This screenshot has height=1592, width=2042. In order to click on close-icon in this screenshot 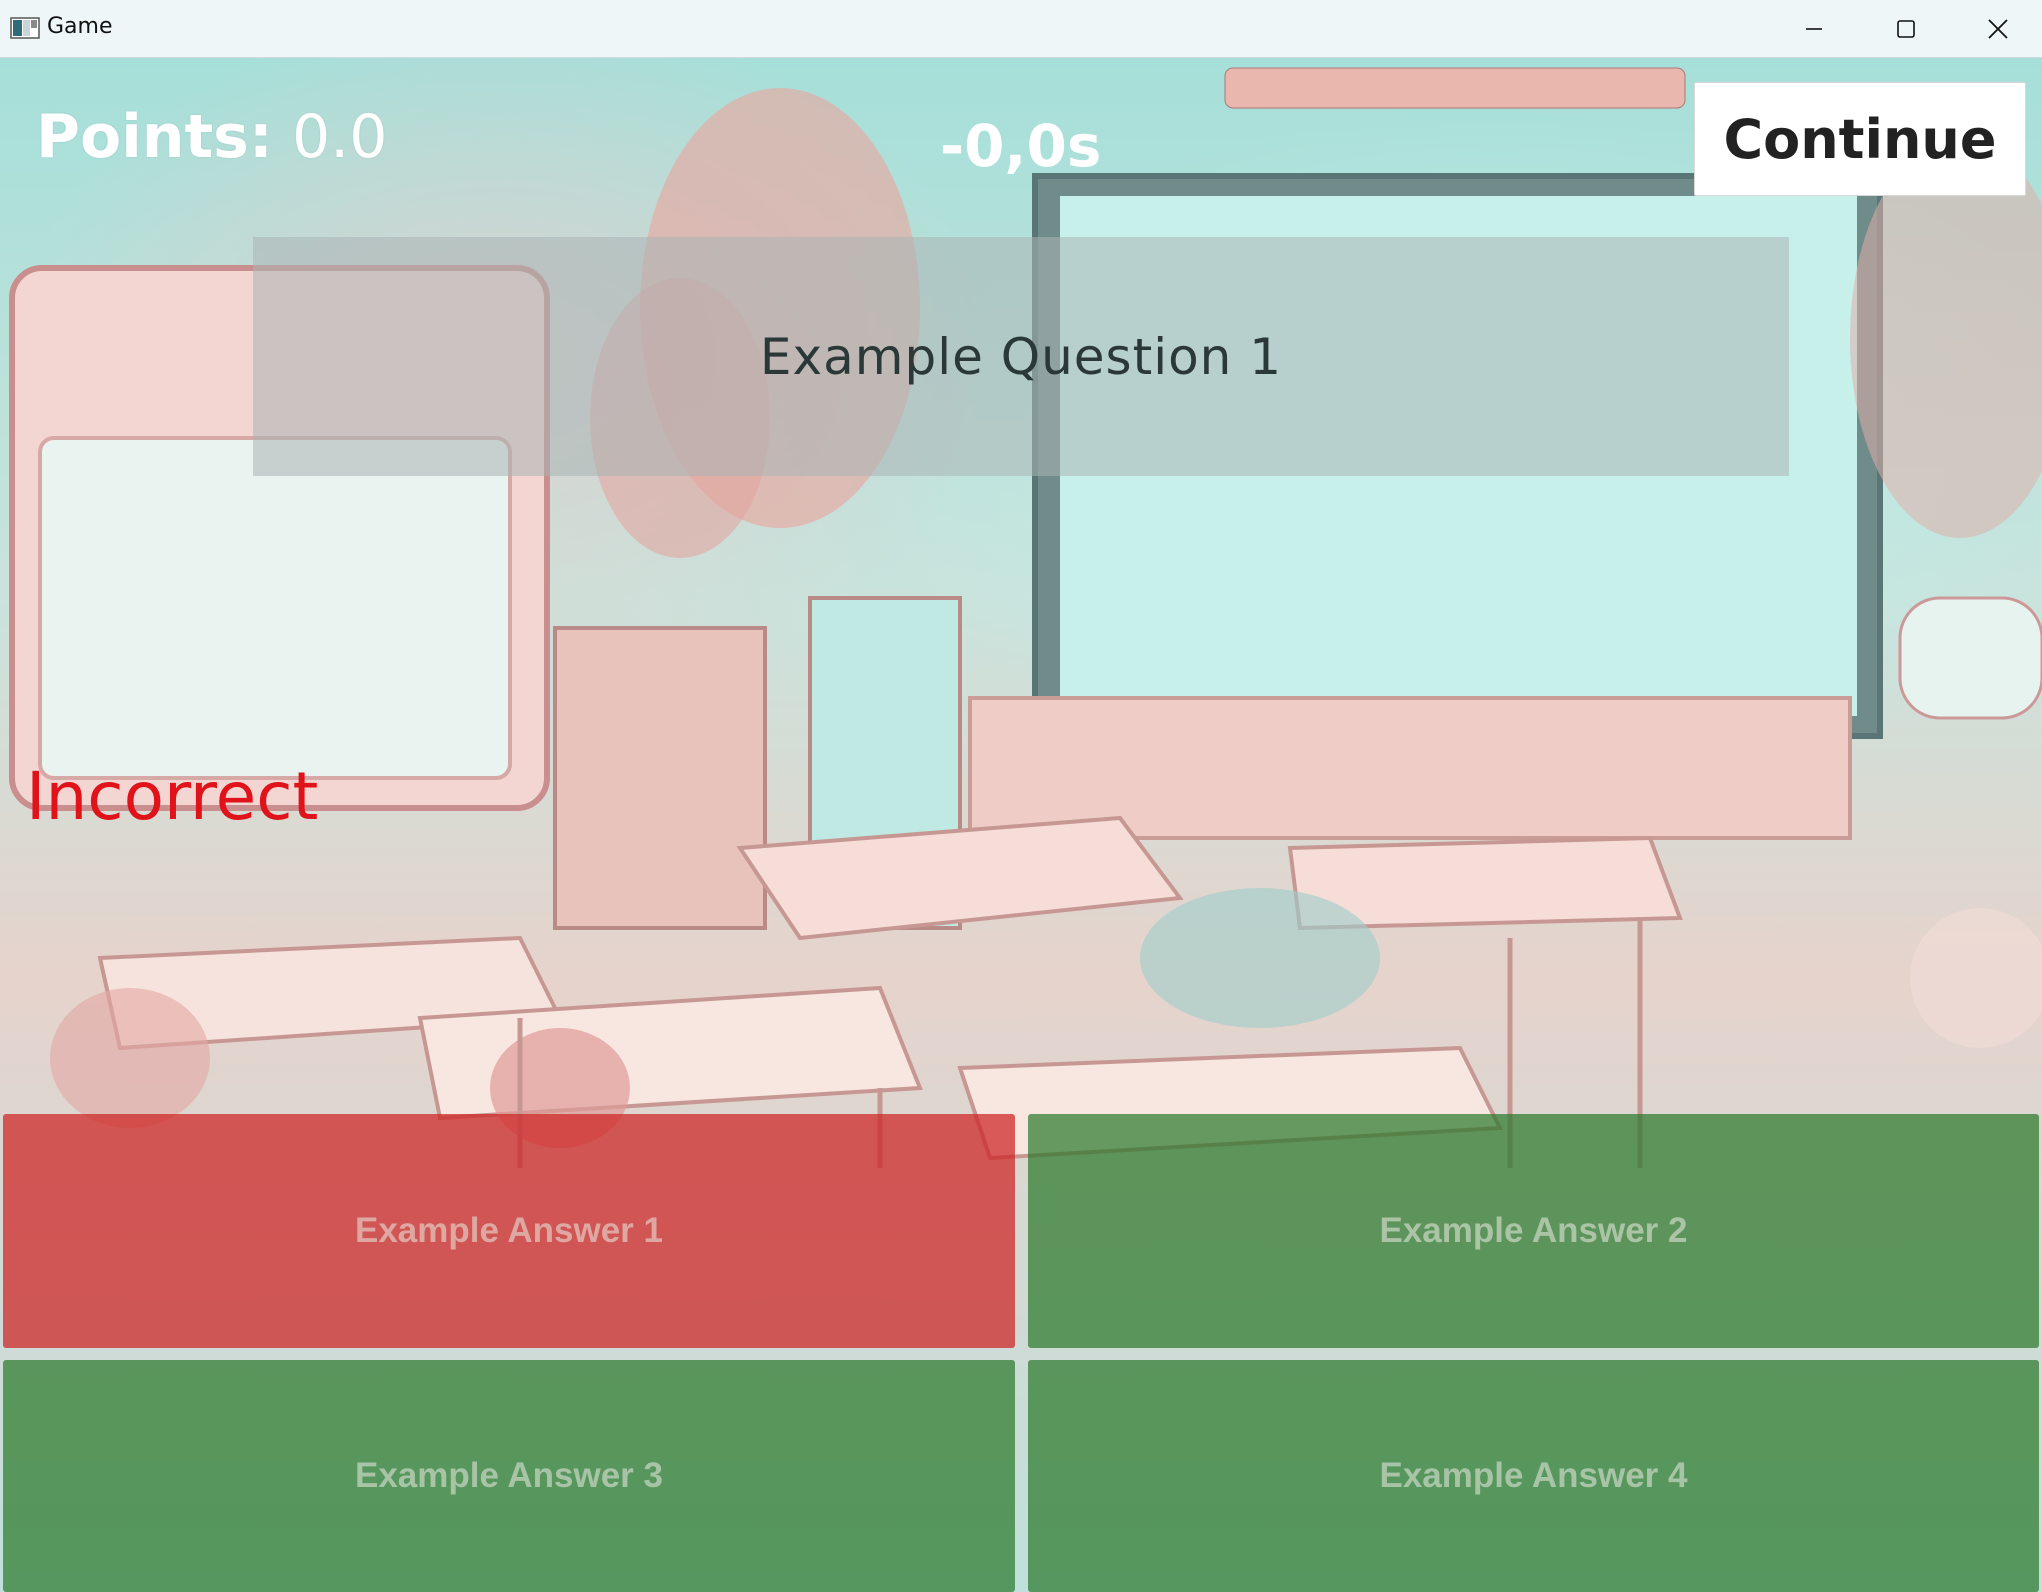, I will do `click(1998, 29)`.